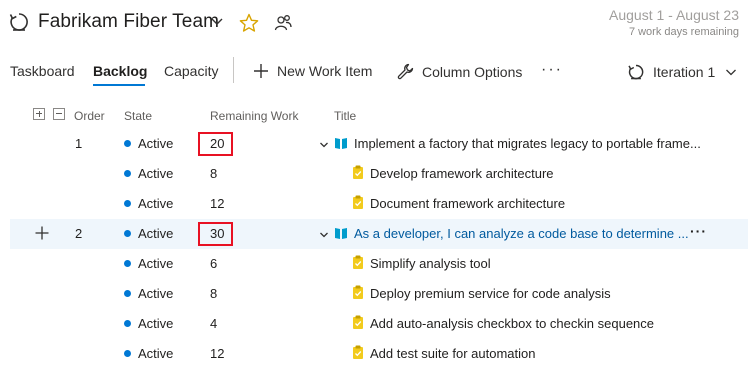 This screenshot has height=369, width=748. What do you see at coordinates (59, 114) in the screenshot?
I see `collapse-all-button` at bounding box center [59, 114].